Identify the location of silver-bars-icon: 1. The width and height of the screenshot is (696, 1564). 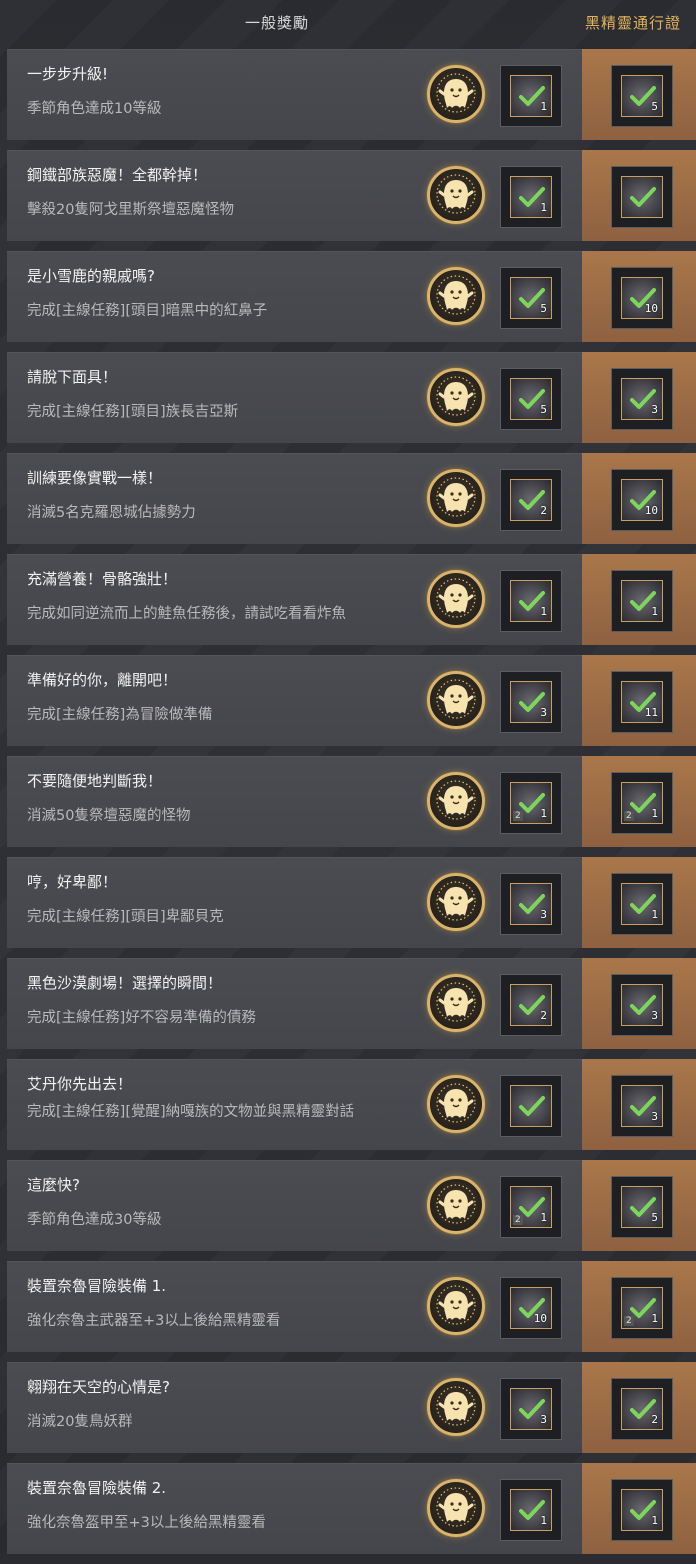
(531, 601).